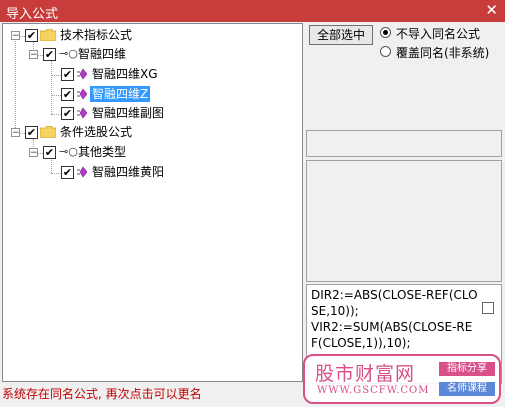 This screenshot has height=407, width=505. What do you see at coordinates (128, 172) in the screenshot?
I see `node-label: 智融四维黄阳` at bounding box center [128, 172].